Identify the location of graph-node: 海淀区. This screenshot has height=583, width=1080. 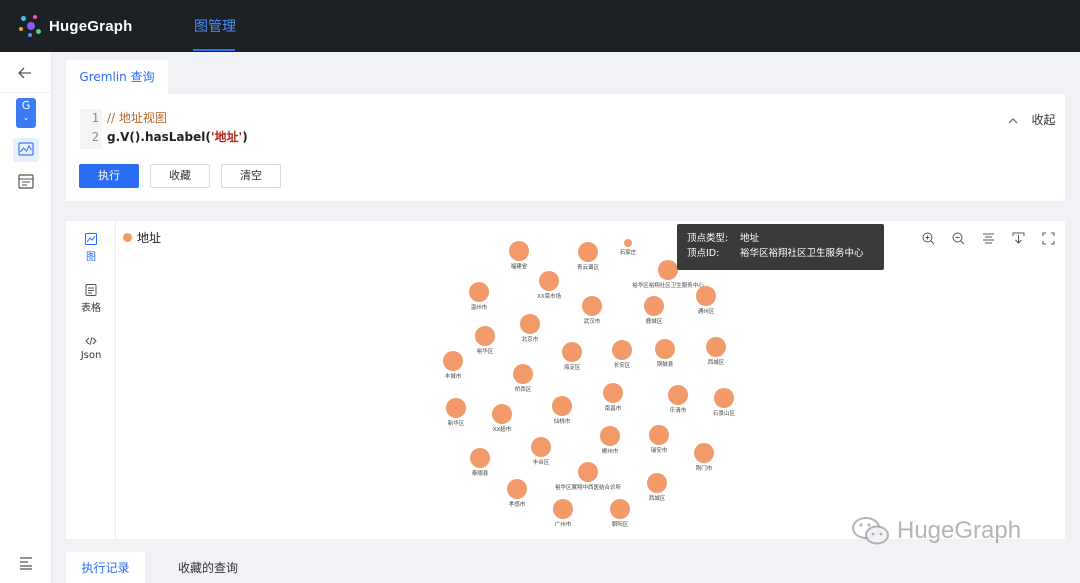
(572, 356).